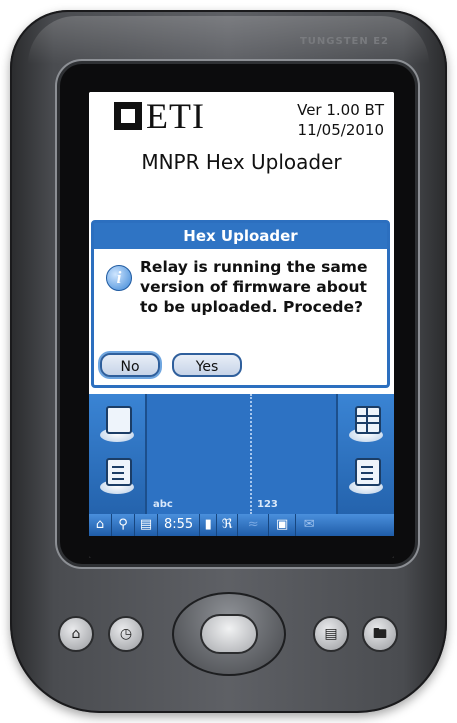  Describe the element at coordinates (251, 454) in the screenshot. I see `graffiti-divider` at that location.